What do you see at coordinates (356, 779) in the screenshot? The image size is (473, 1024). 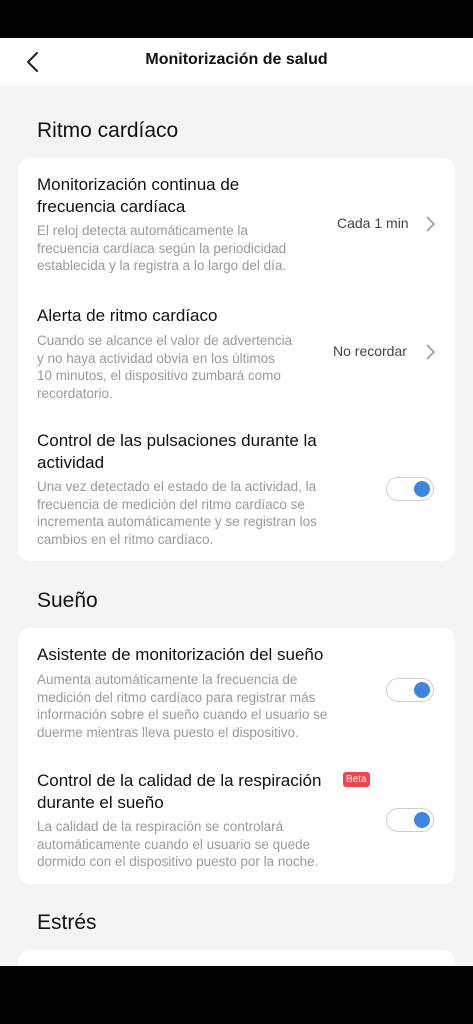 I see `beta-badge: Beta` at bounding box center [356, 779].